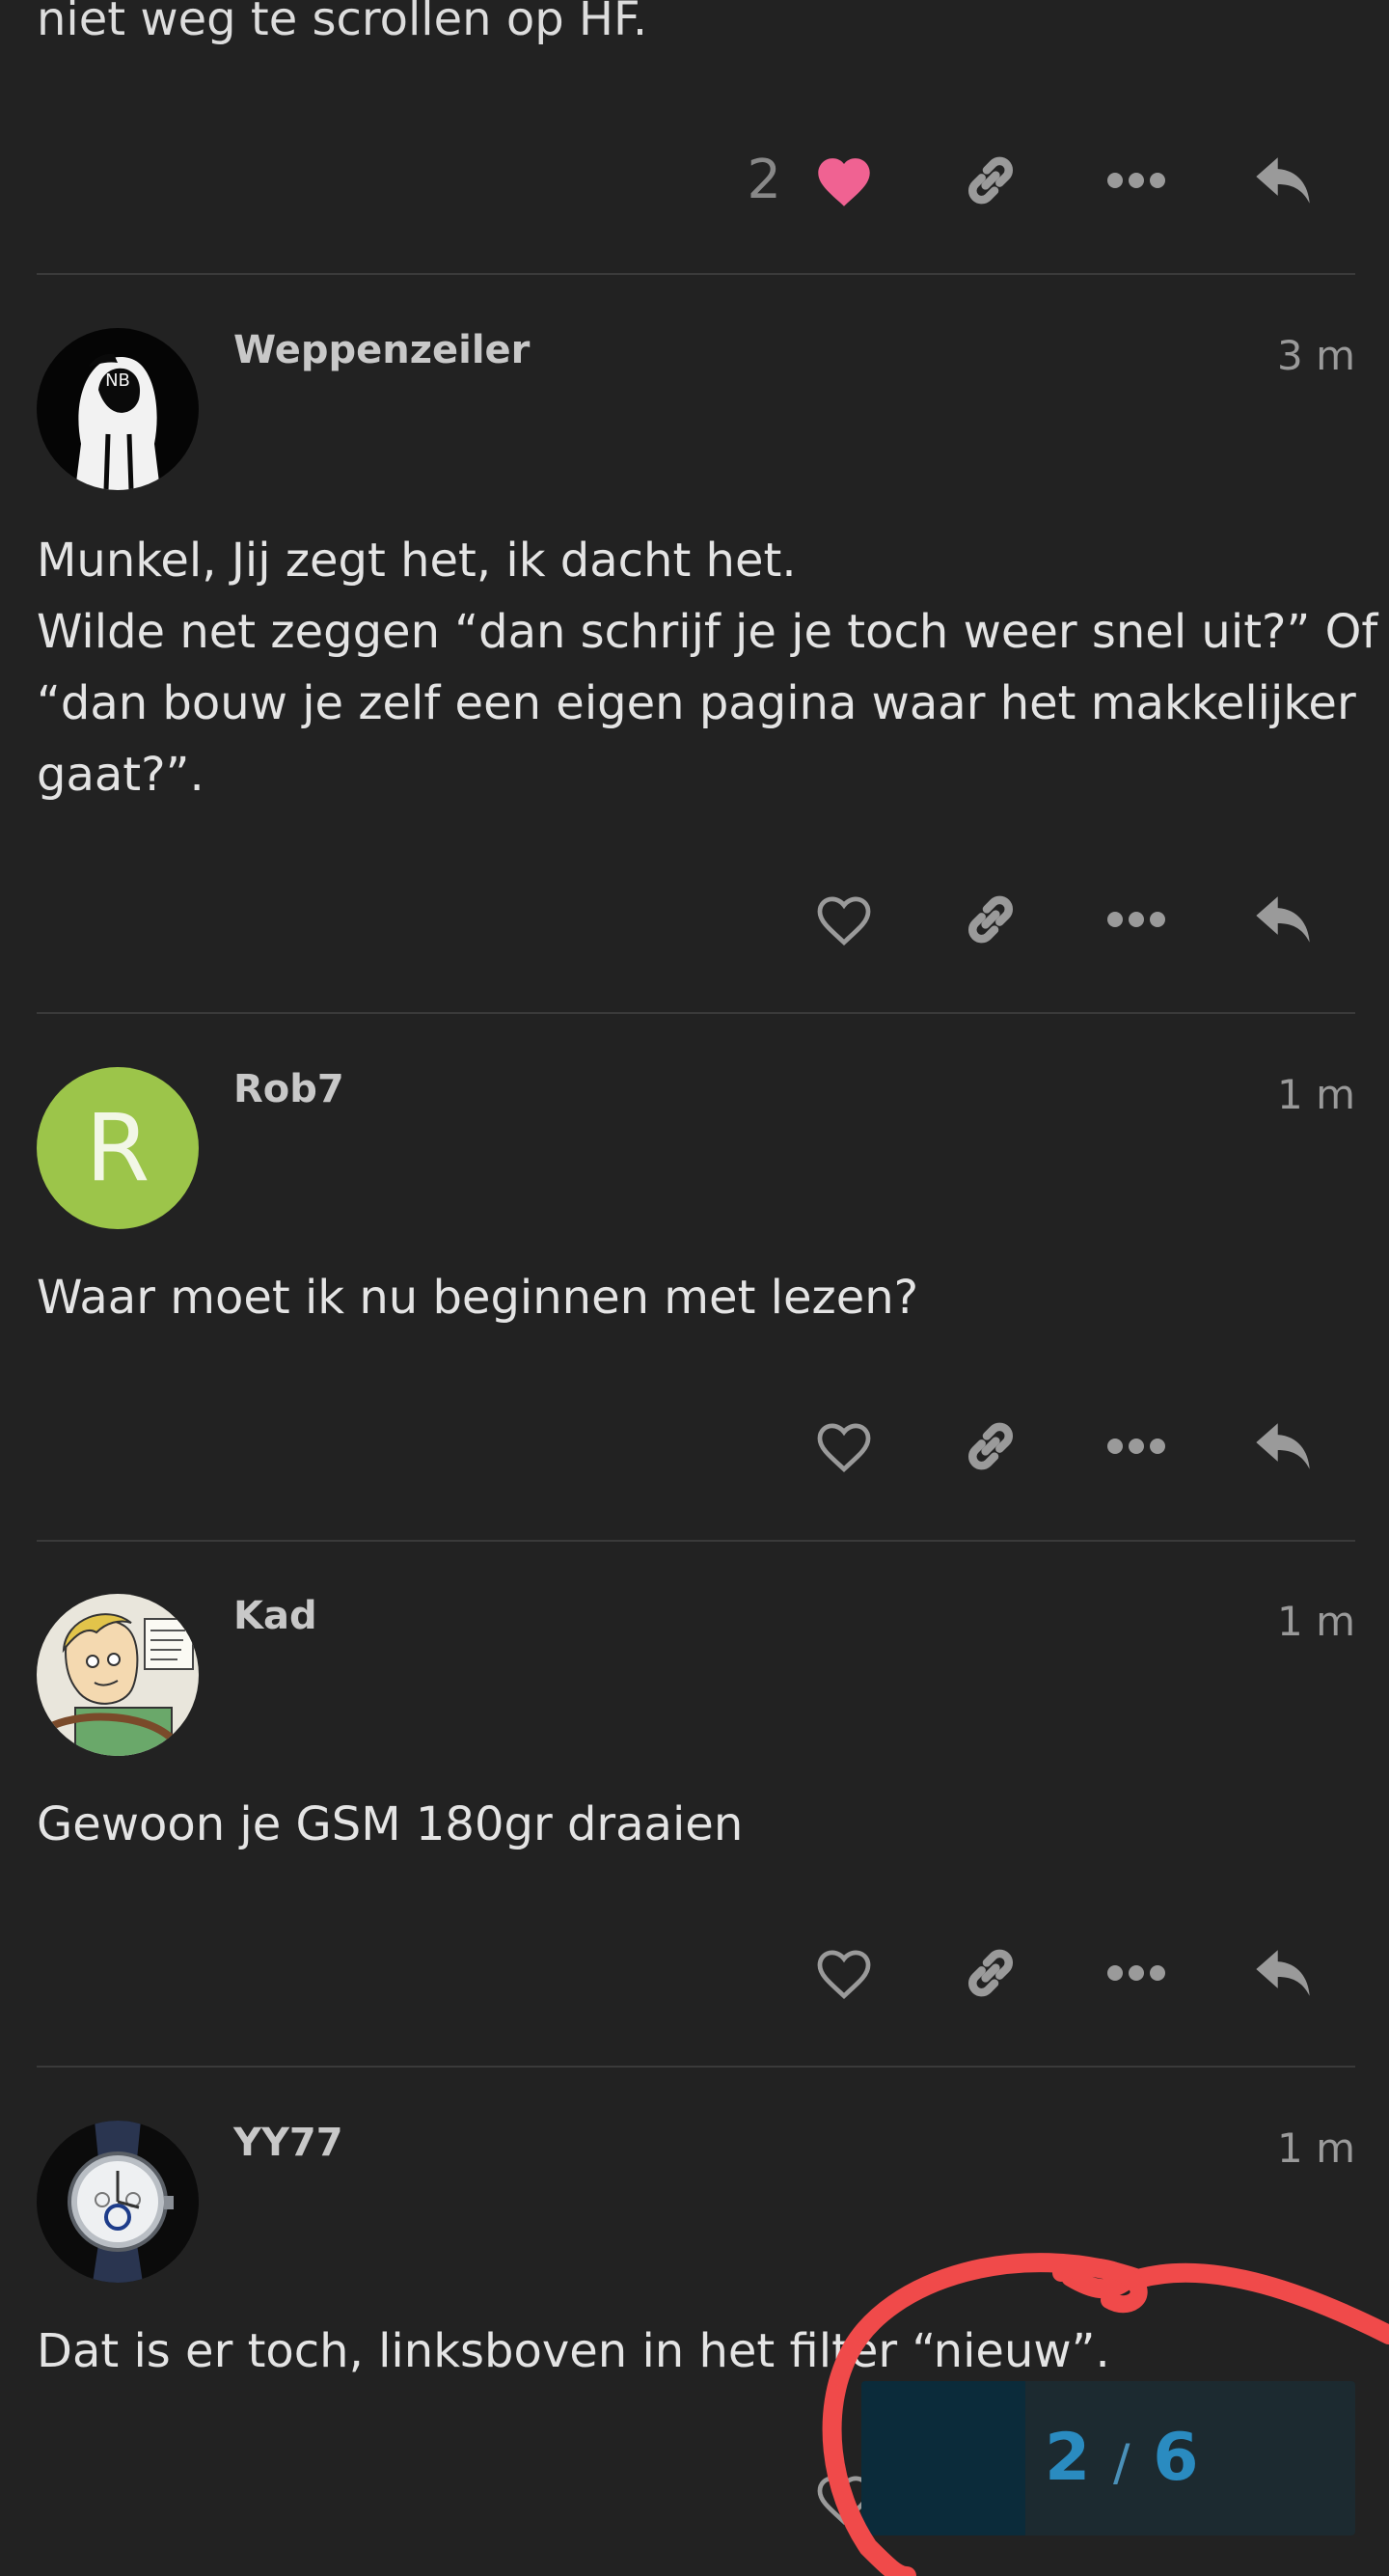  I want to click on avatar: NB, so click(118, 409).